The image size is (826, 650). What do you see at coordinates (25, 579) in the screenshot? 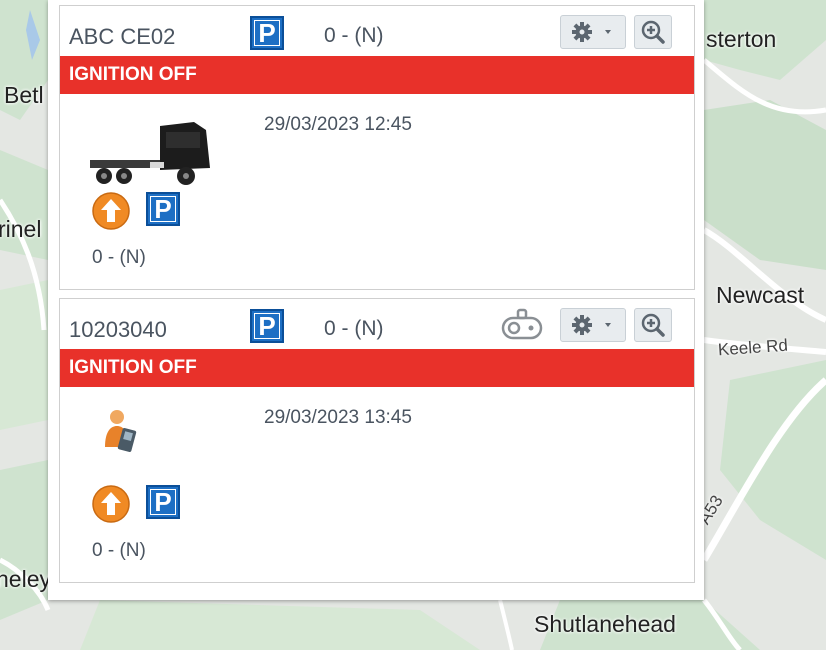
I see `map-place-label: neley` at bounding box center [25, 579].